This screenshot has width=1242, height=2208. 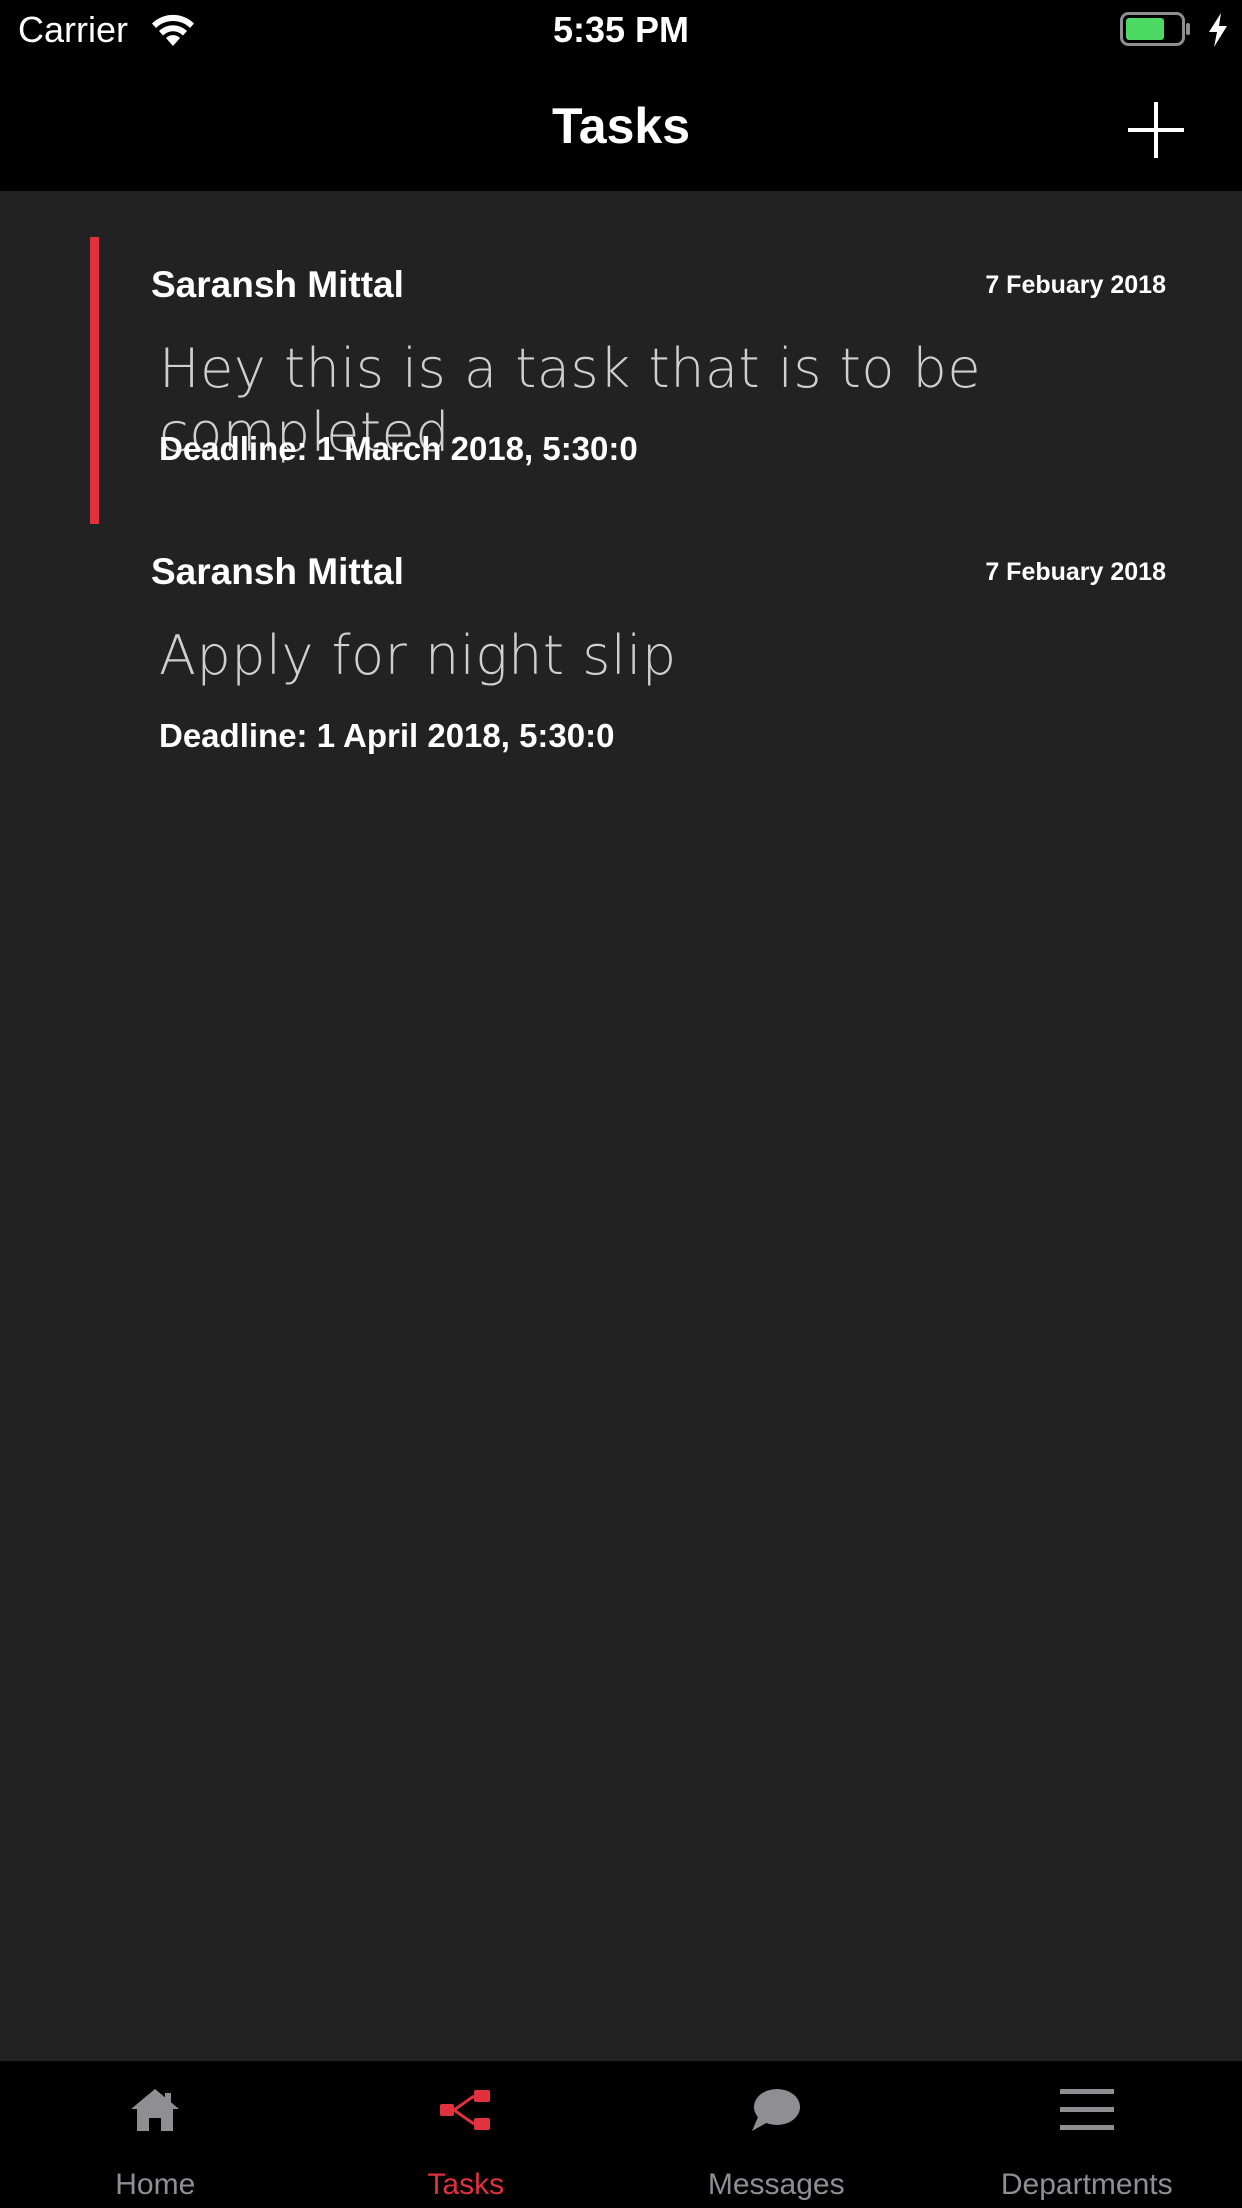 What do you see at coordinates (1086, 2184) in the screenshot?
I see `tab-label: Departments` at bounding box center [1086, 2184].